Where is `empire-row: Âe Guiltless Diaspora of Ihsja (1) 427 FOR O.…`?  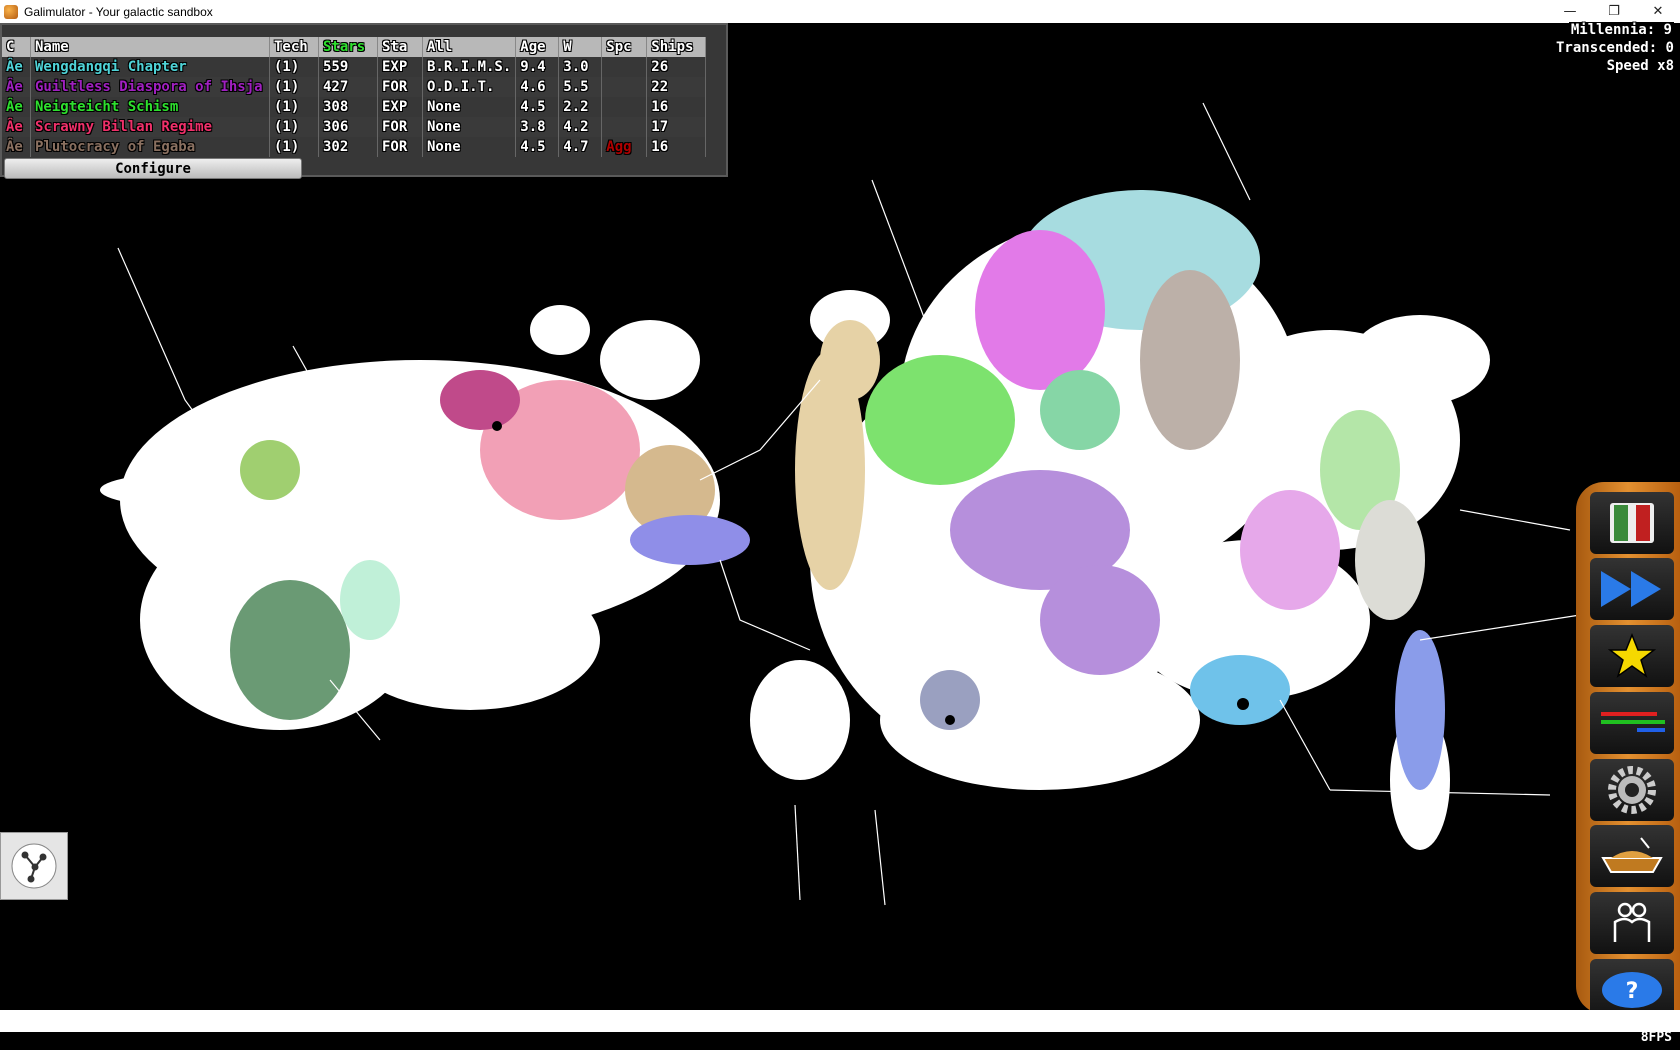 empire-row: Âe Guiltless Diaspora of Ihsja (1) 427 FOR O.… is located at coordinates (354, 87).